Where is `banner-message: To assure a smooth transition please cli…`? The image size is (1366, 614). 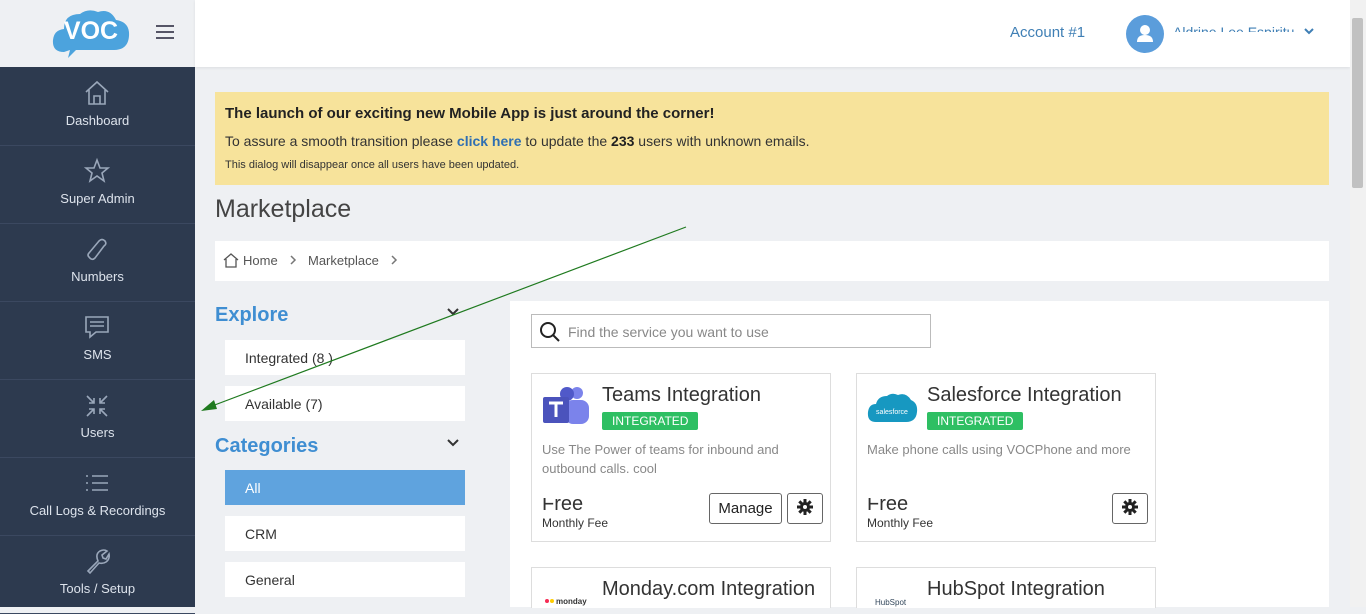 banner-message: To assure a smooth transition please cli… is located at coordinates (517, 141).